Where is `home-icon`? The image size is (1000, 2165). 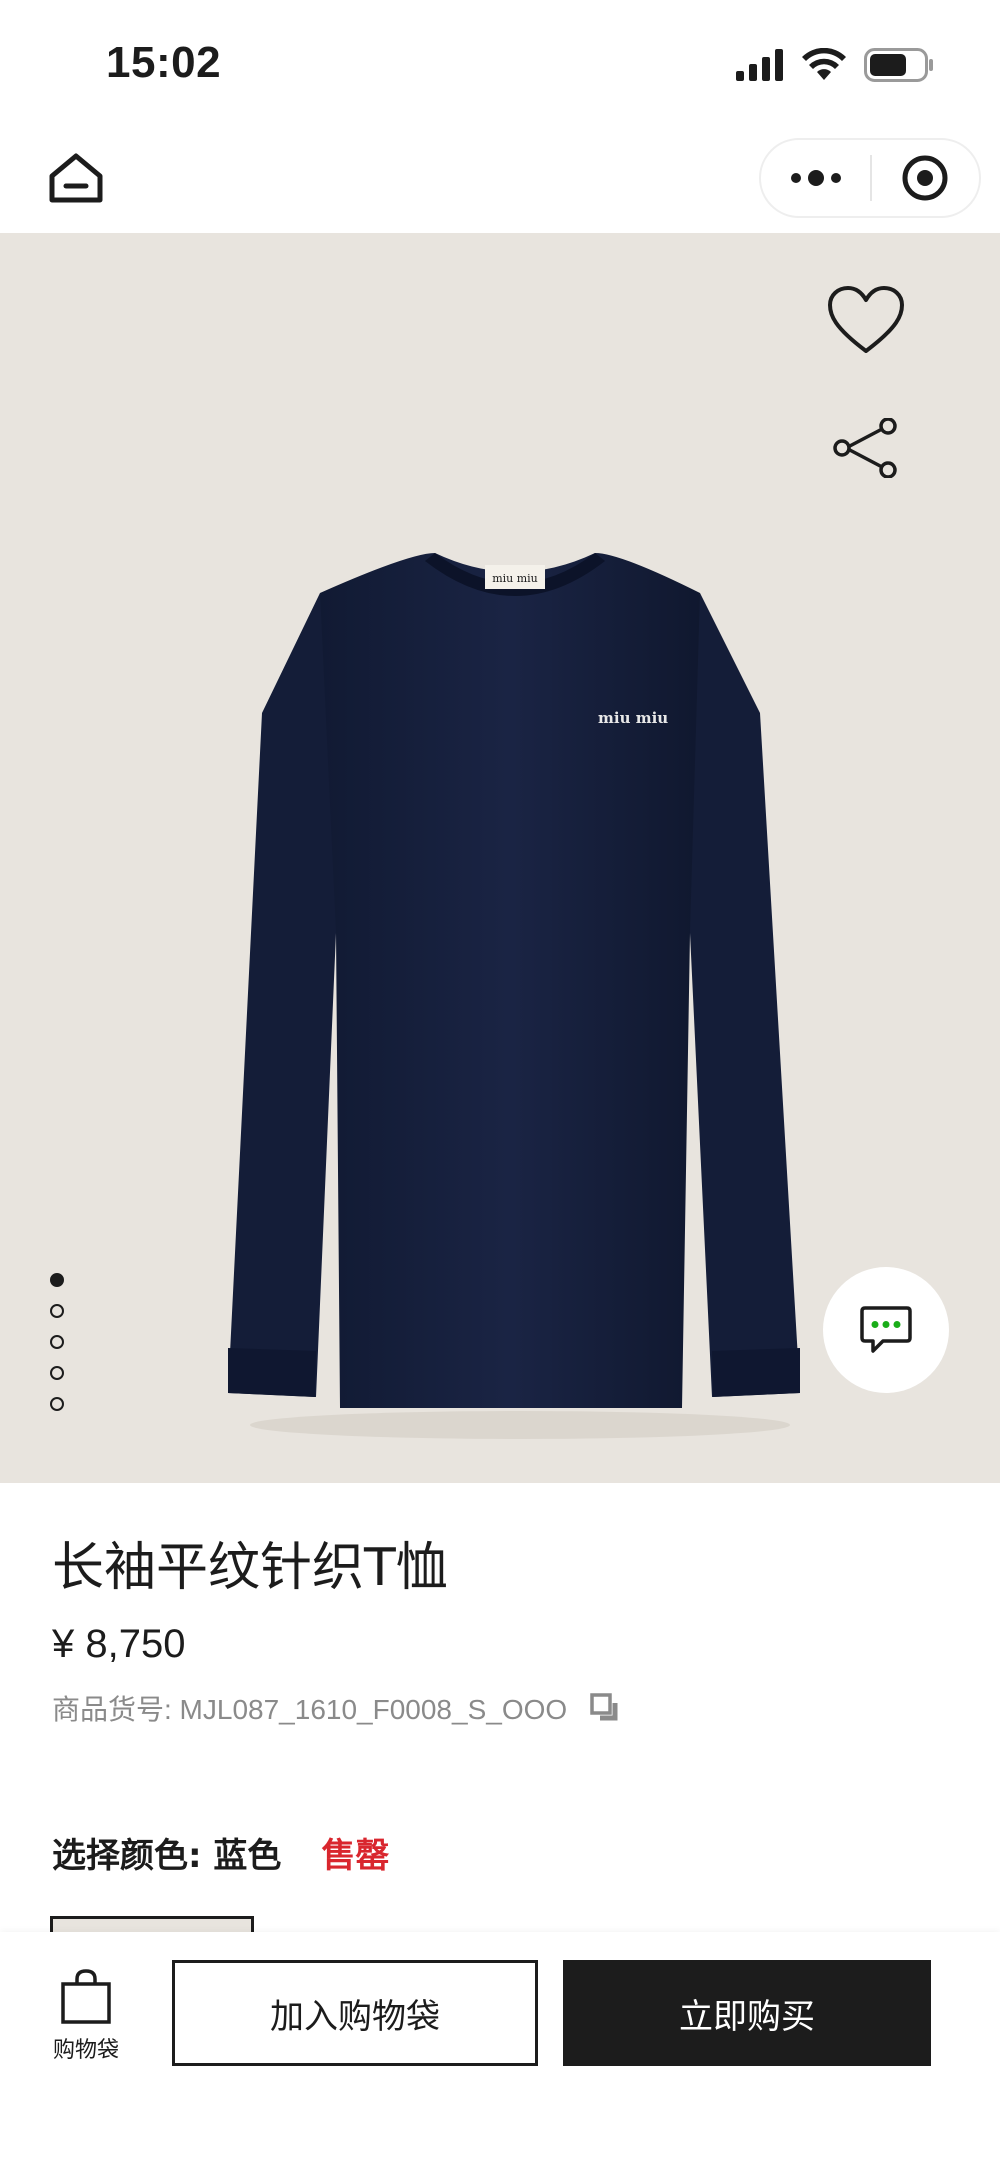
home-icon is located at coordinates (76, 178).